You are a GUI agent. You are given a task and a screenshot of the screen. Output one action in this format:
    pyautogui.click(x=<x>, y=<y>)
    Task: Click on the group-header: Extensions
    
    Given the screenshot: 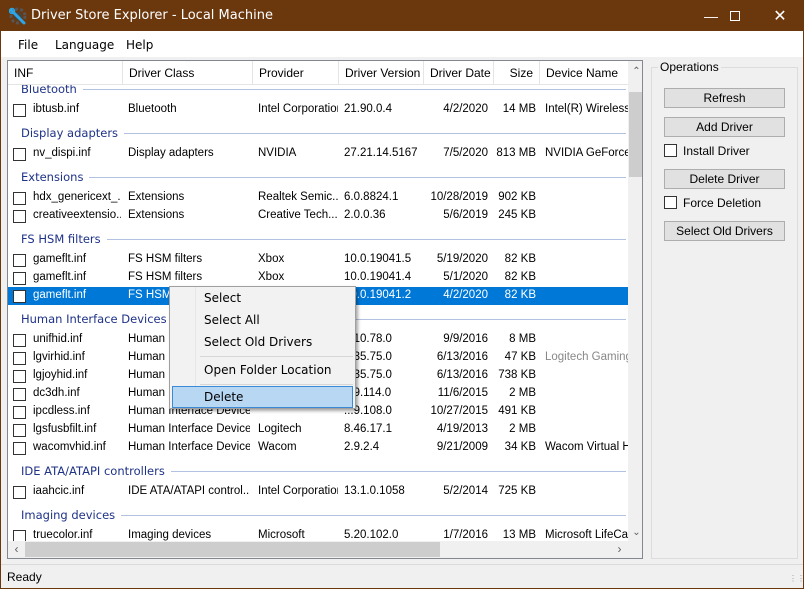 What is the action you would take?
    pyautogui.click(x=318, y=177)
    